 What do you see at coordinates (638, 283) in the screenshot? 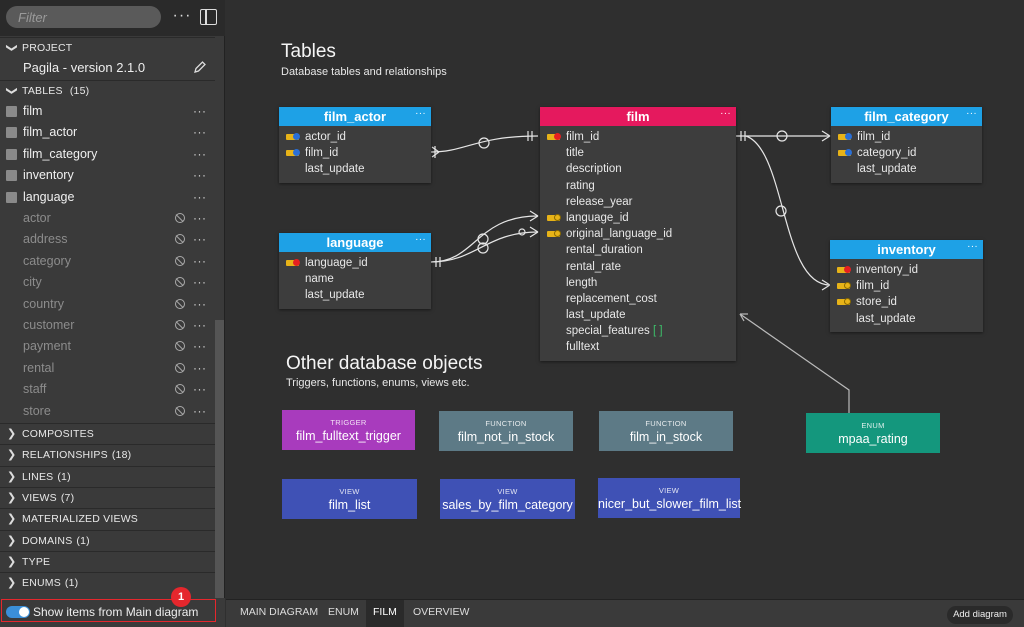
I see `column-row: length` at bounding box center [638, 283].